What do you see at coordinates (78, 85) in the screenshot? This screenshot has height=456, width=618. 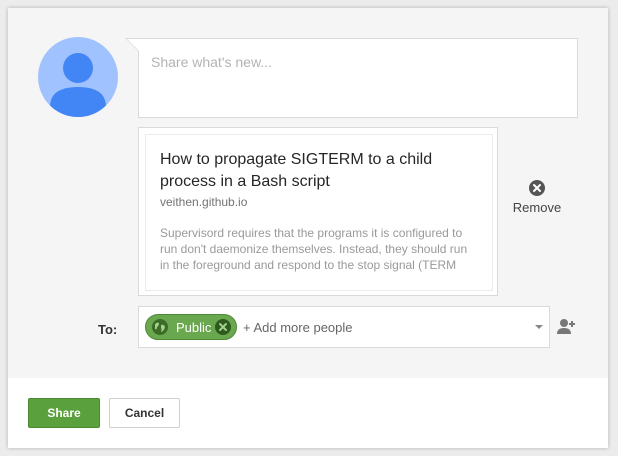 I see `default-user-icon` at bounding box center [78, 85].